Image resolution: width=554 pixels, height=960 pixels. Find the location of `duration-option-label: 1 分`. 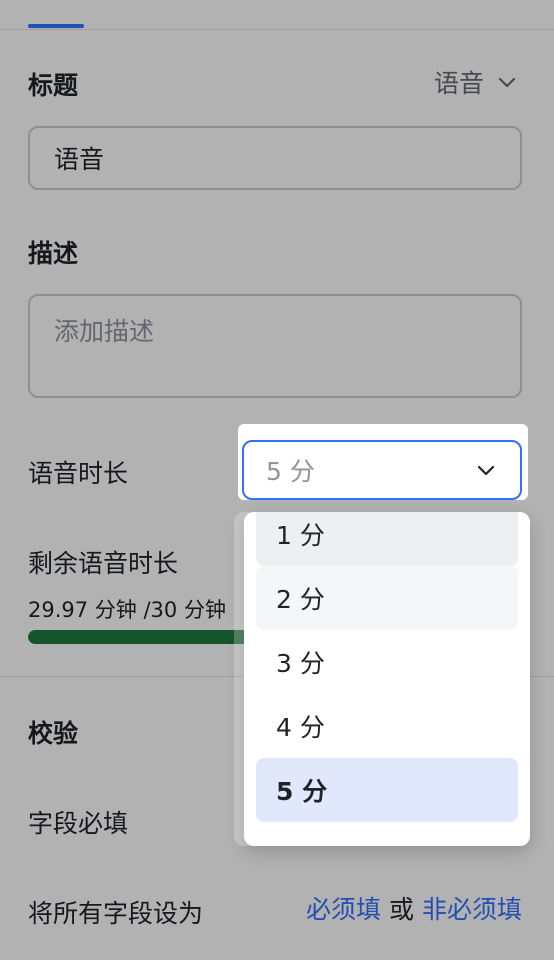

duration-option-label: 1 分 is located at coordinates (300, 535).